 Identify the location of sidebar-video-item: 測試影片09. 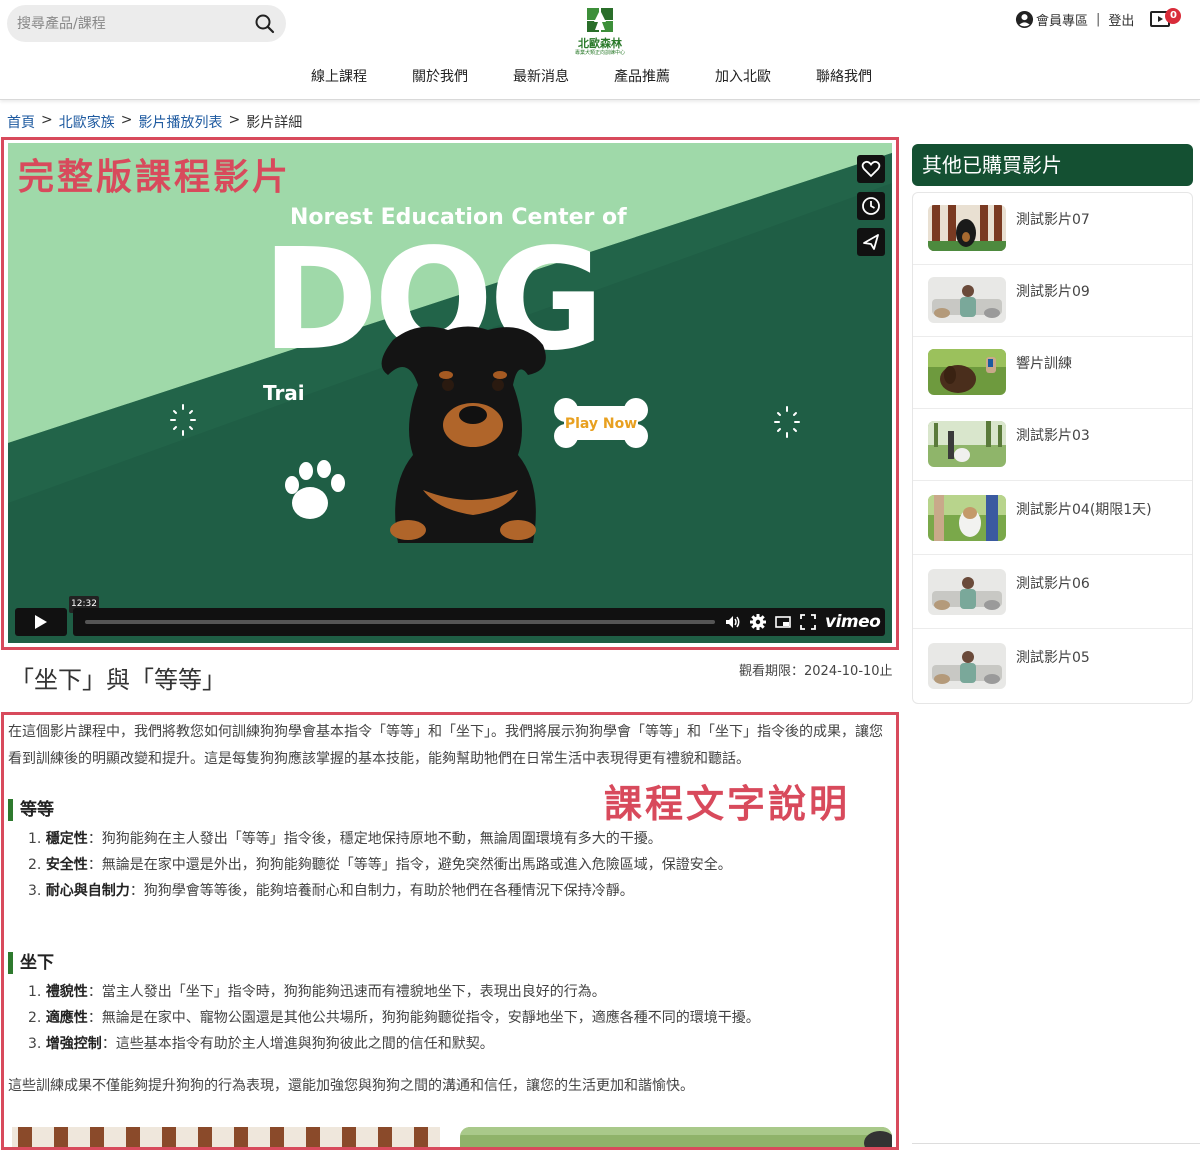
(1052, 301).